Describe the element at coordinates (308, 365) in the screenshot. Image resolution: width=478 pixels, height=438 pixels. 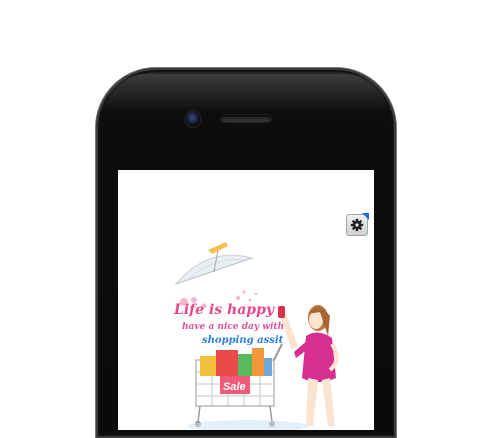
I see `girl-figure` at that location.